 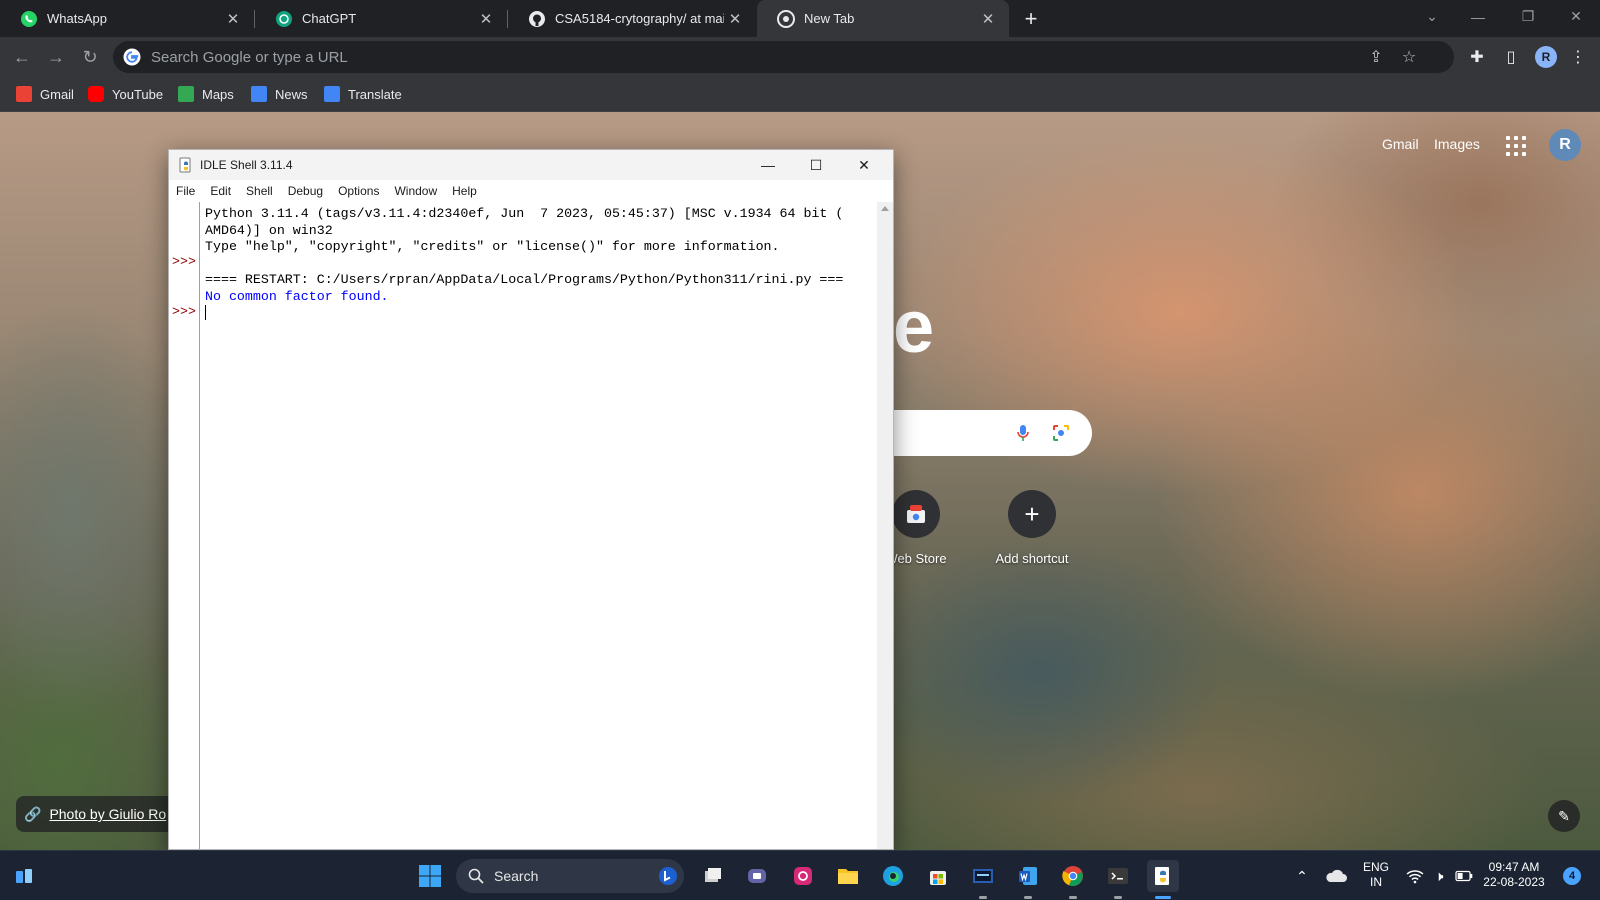 What do you see at coordinates (415, 191) in the screenshot?
I see `menu-window: Window` at bounding box center [415, 191].